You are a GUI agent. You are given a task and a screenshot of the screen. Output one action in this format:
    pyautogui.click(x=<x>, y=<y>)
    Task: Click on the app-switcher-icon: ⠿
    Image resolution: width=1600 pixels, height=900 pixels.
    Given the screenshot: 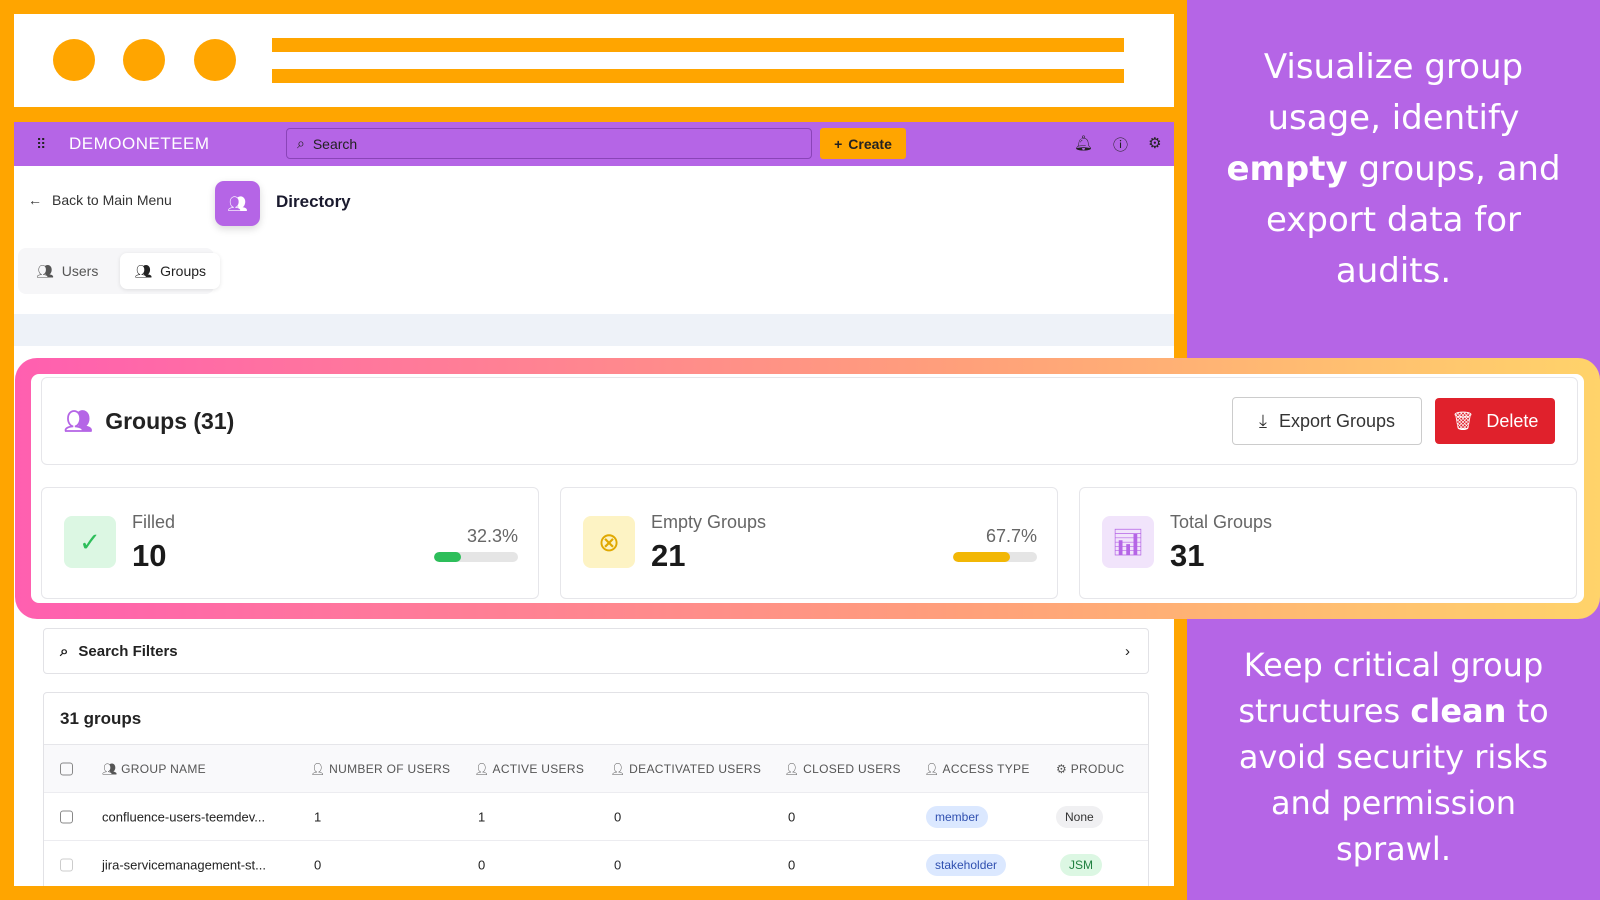 What is the action you would take?
    pyautogui.click(x=41, y=144)
    